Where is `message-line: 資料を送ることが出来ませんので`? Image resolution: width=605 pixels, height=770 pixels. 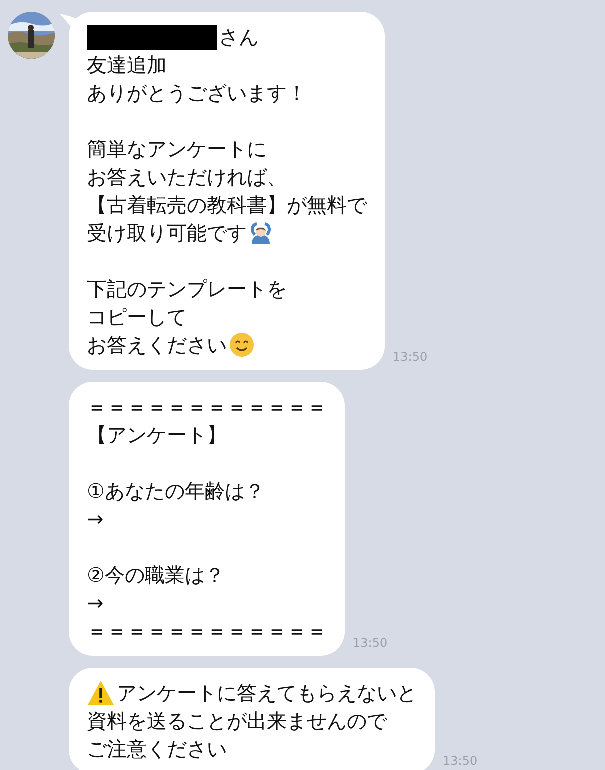 message-line: 資料を送ることが出来ませんので is located at coordinates (237, 721).